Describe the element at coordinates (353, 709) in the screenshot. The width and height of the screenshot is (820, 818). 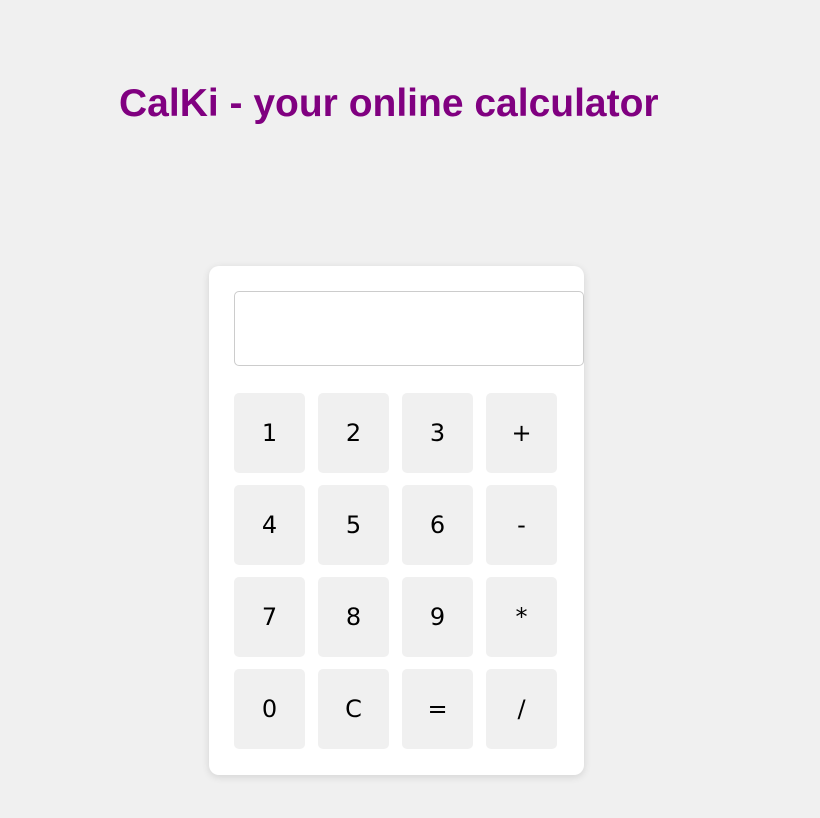
I see `key-clear: C` at that location.